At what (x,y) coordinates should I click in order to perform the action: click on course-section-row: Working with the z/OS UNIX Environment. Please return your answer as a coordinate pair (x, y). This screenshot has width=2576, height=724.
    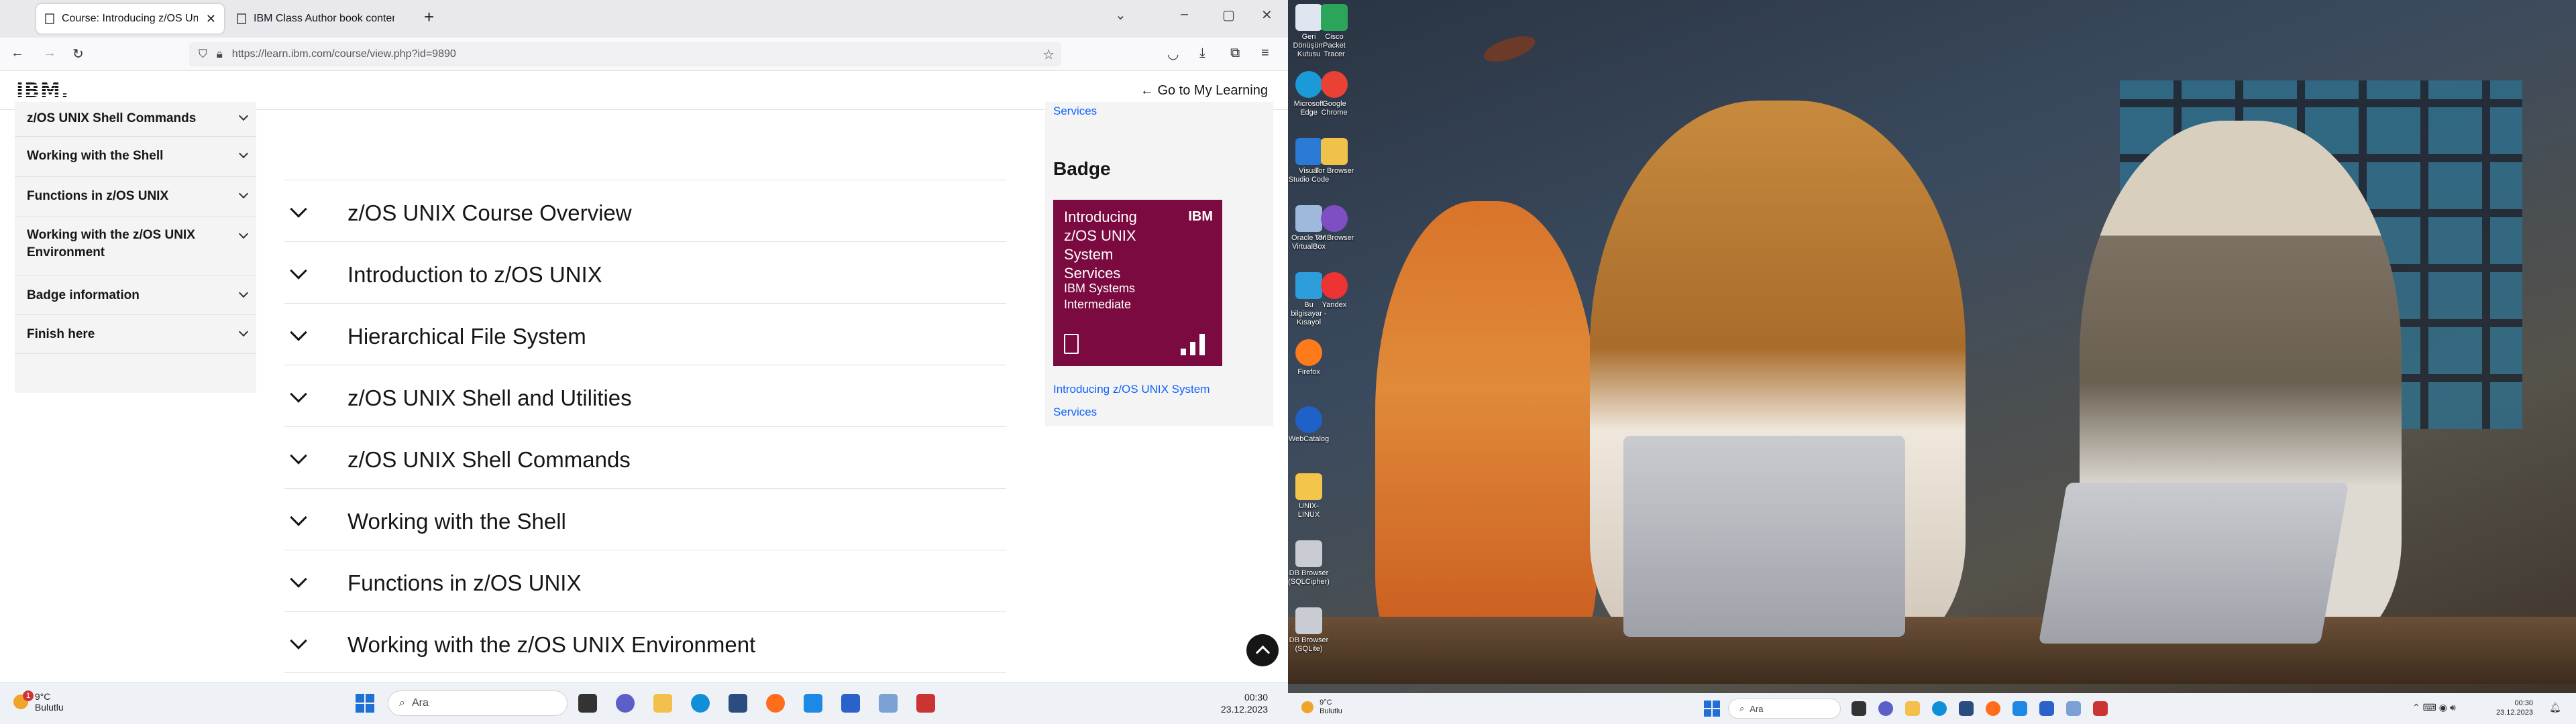
    Looking at the image, I should click on (645, 642).